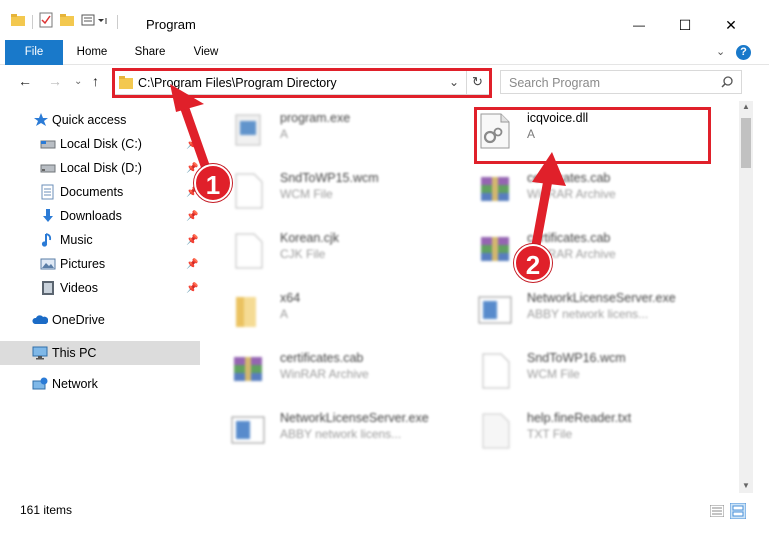 The width and height of the screenshot is (769, 533). What do you see at coordinates (533, 263) in the screenshot?
I see `step-2-badge: 2` at bounding box center [533, 263].